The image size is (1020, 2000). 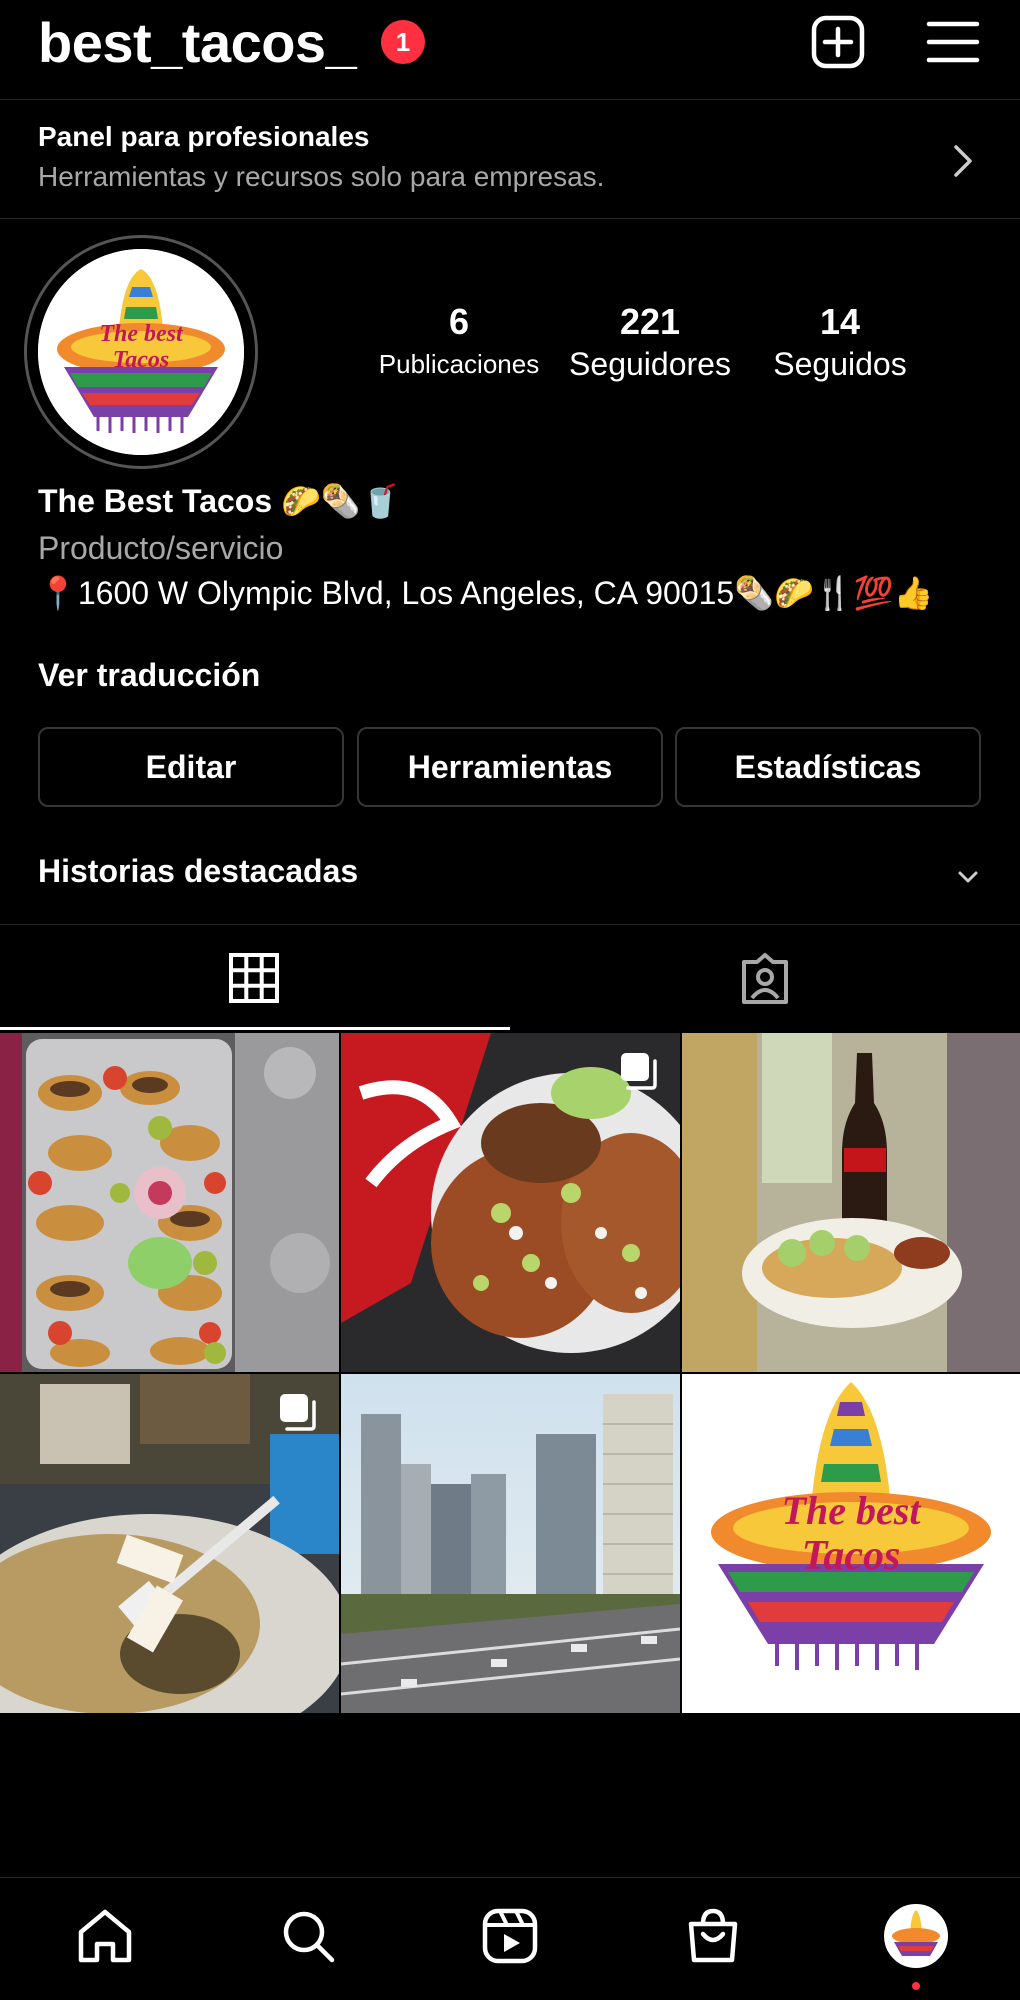 I want to click on notification-badge: 1, so click(x=403, y=42).